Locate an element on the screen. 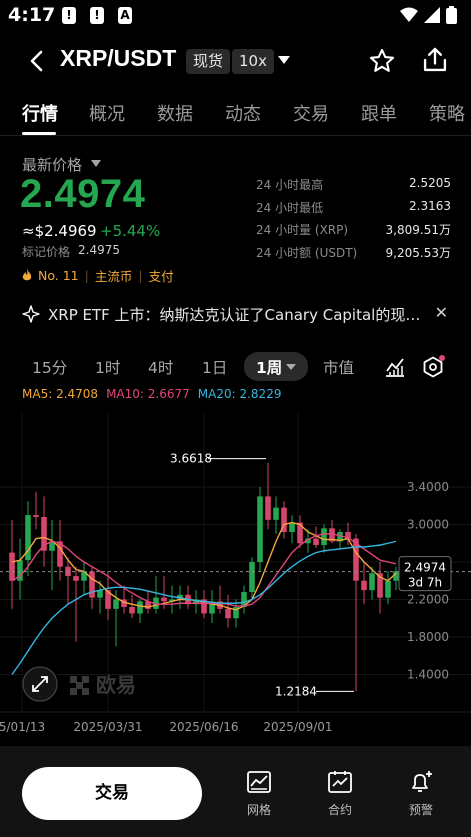 This screenshot has height=837, width=471. y-tick-label: 1.8000 is located at coordinates (428, 637).